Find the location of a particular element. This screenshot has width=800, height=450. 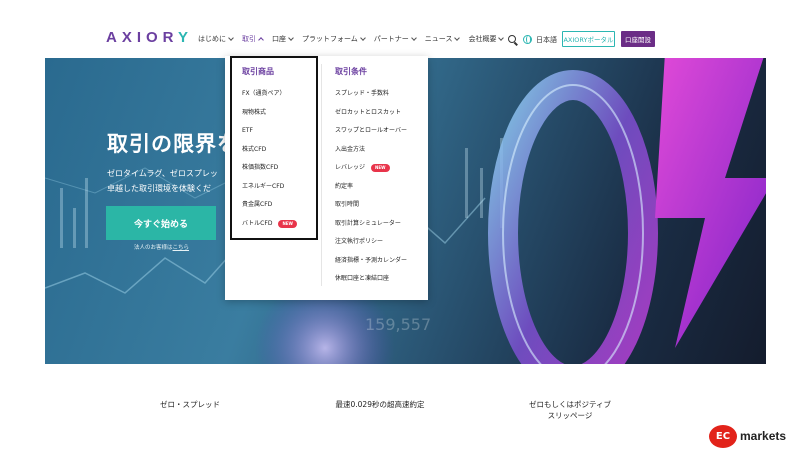

menu-item-zerocut: ゼロカットとロスカット is located at coordinates (371, 113).